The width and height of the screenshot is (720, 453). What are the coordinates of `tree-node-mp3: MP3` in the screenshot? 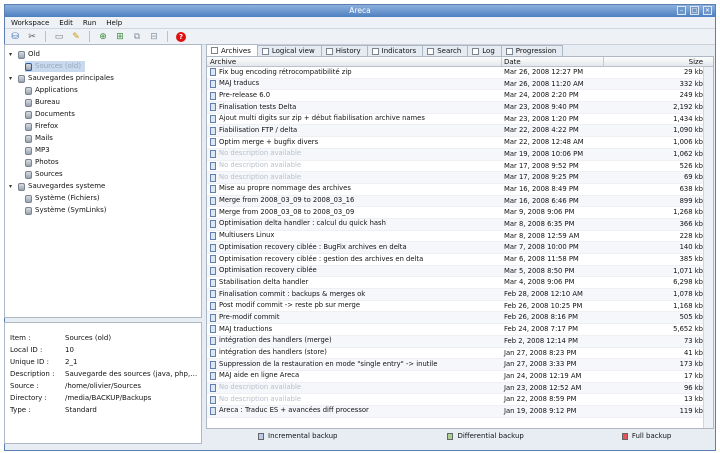 It's located at (37, 150).